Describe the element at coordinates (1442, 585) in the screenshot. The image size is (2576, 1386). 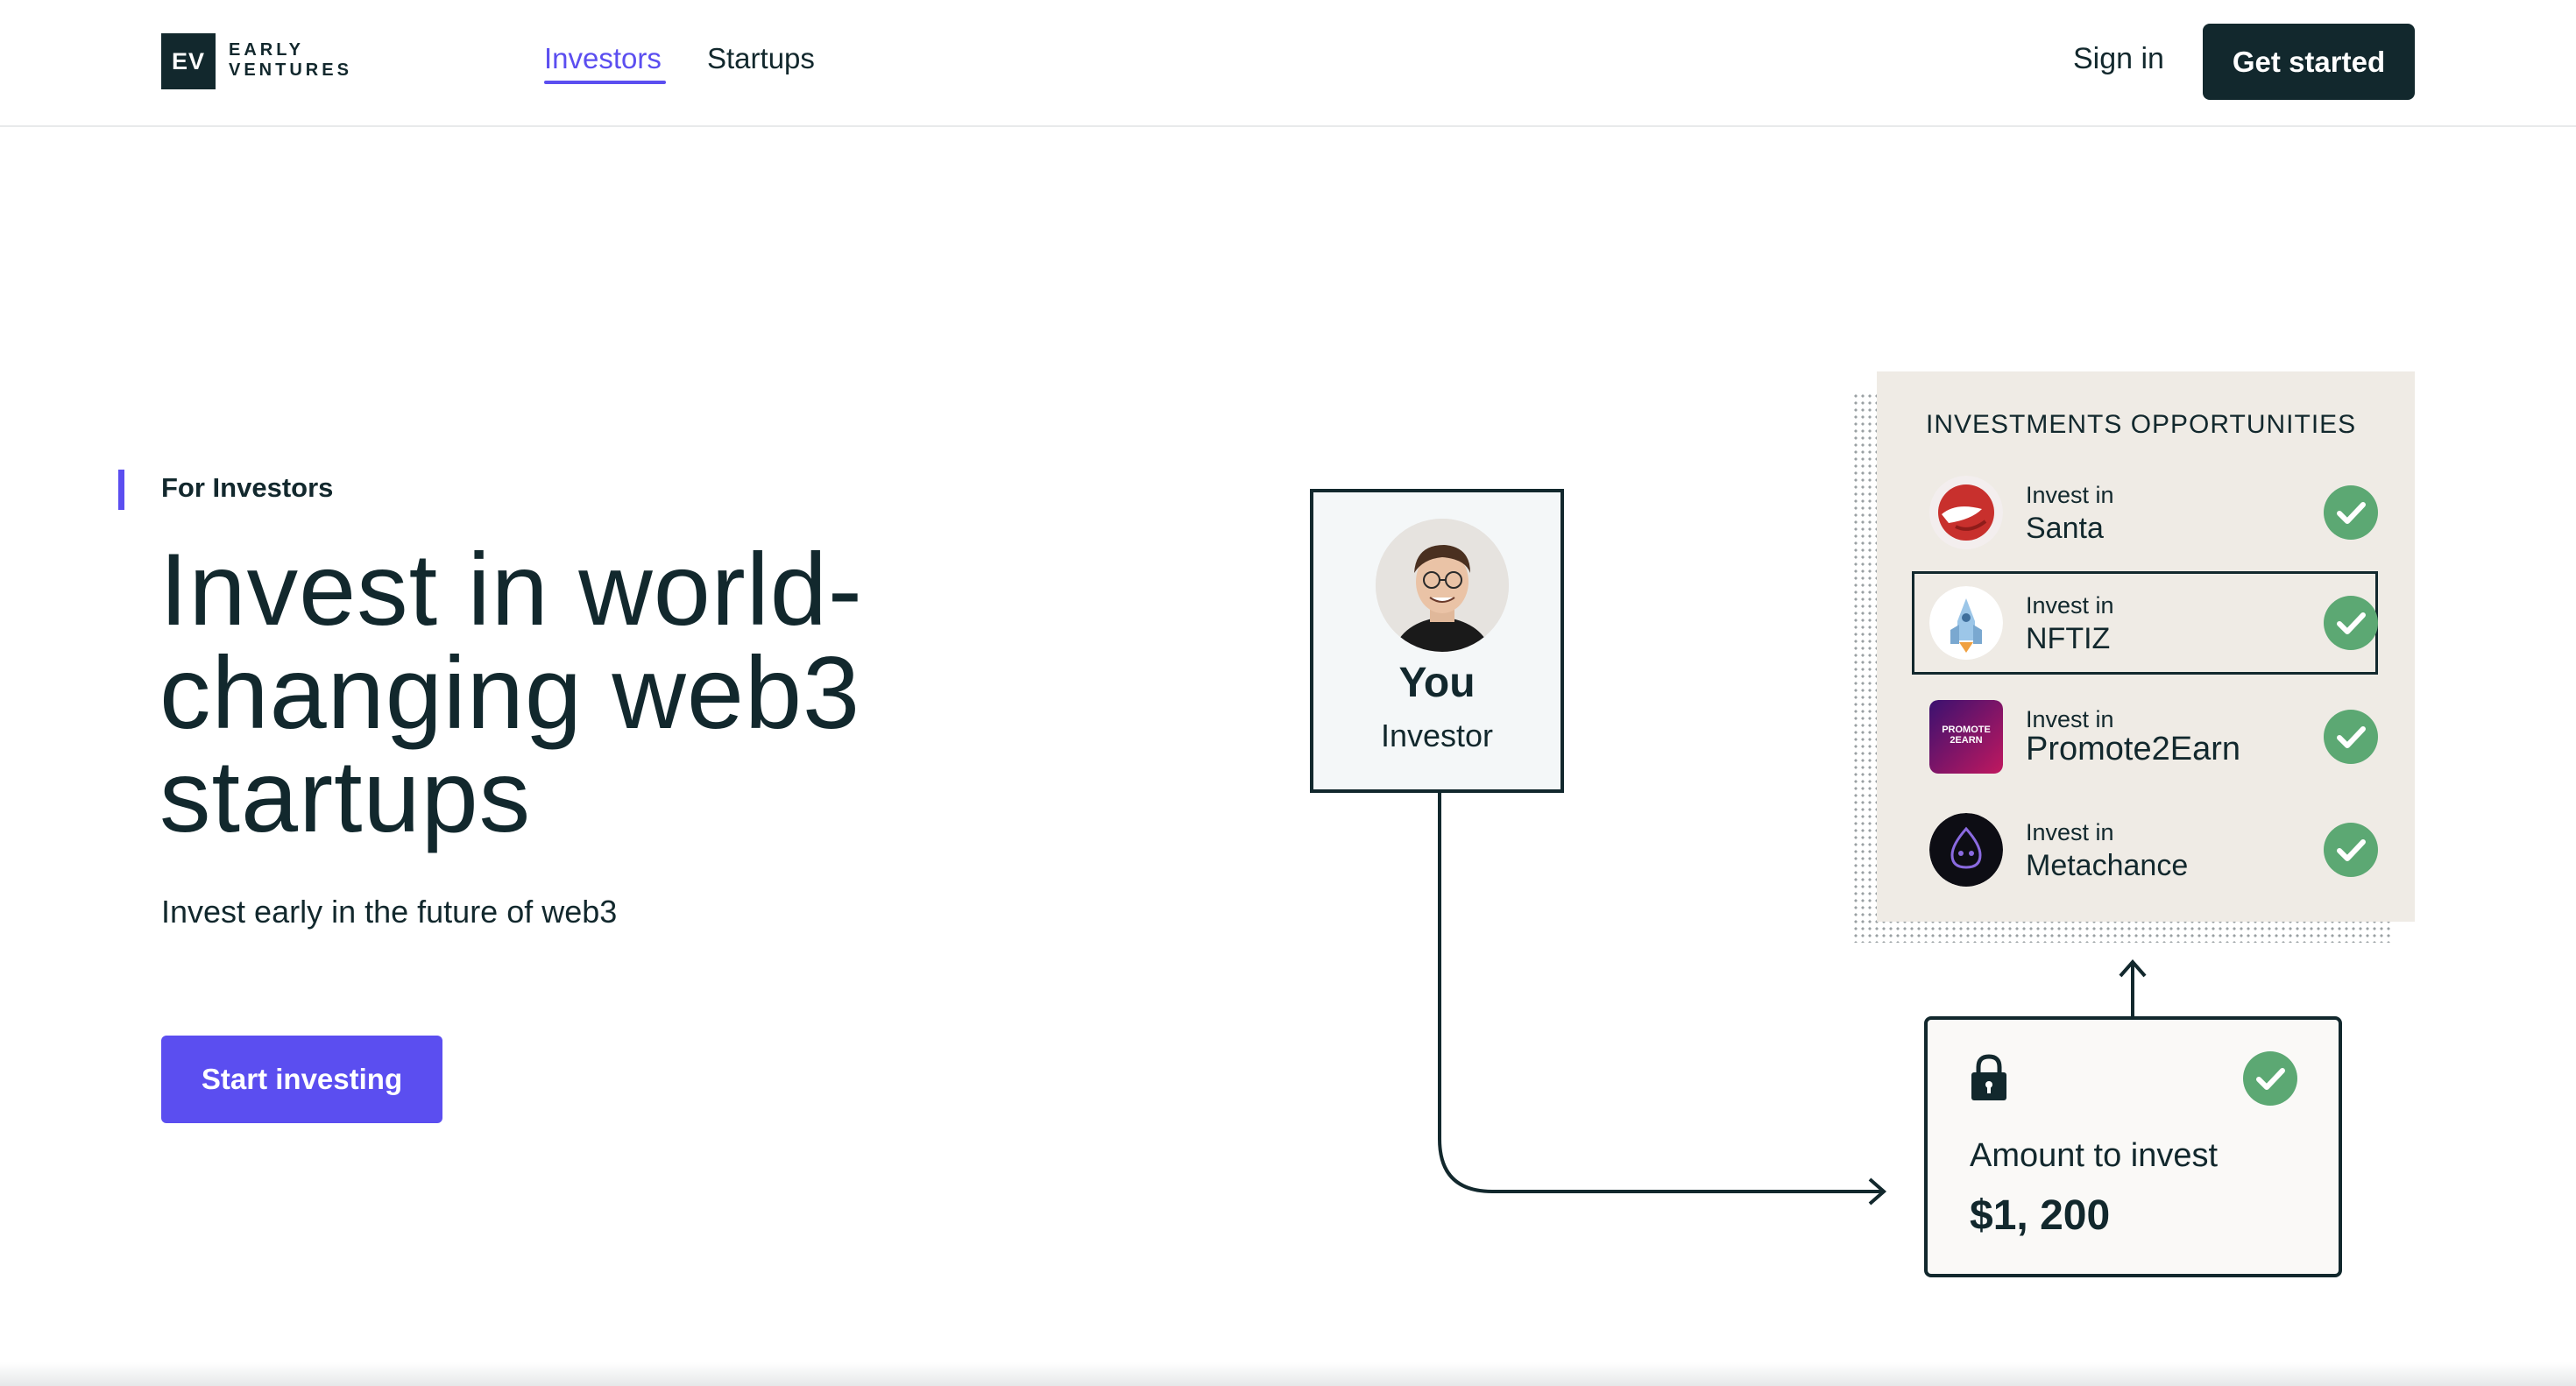
I see `investor-avatar` at that location.